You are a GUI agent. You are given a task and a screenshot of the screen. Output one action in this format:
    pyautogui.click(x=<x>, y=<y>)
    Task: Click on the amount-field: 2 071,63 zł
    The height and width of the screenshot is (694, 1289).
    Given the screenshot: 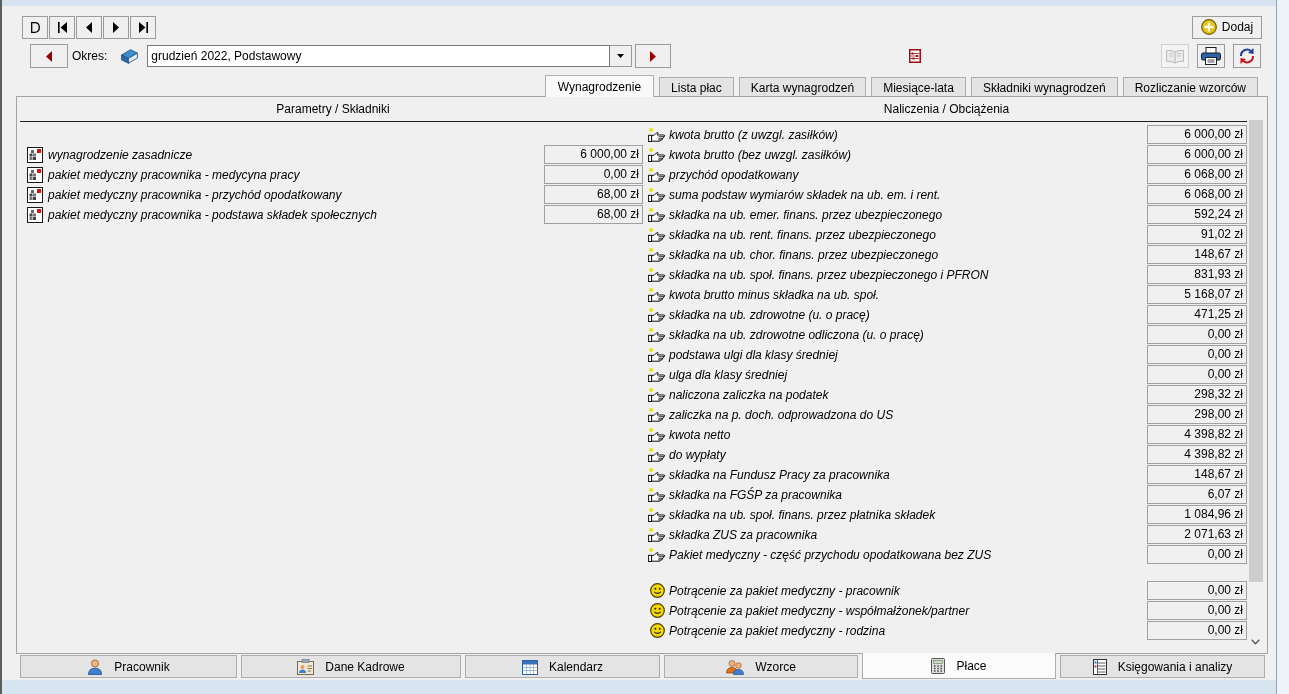 What is the action you would take?
    pyautogui.click(x=1197, y=534)
    